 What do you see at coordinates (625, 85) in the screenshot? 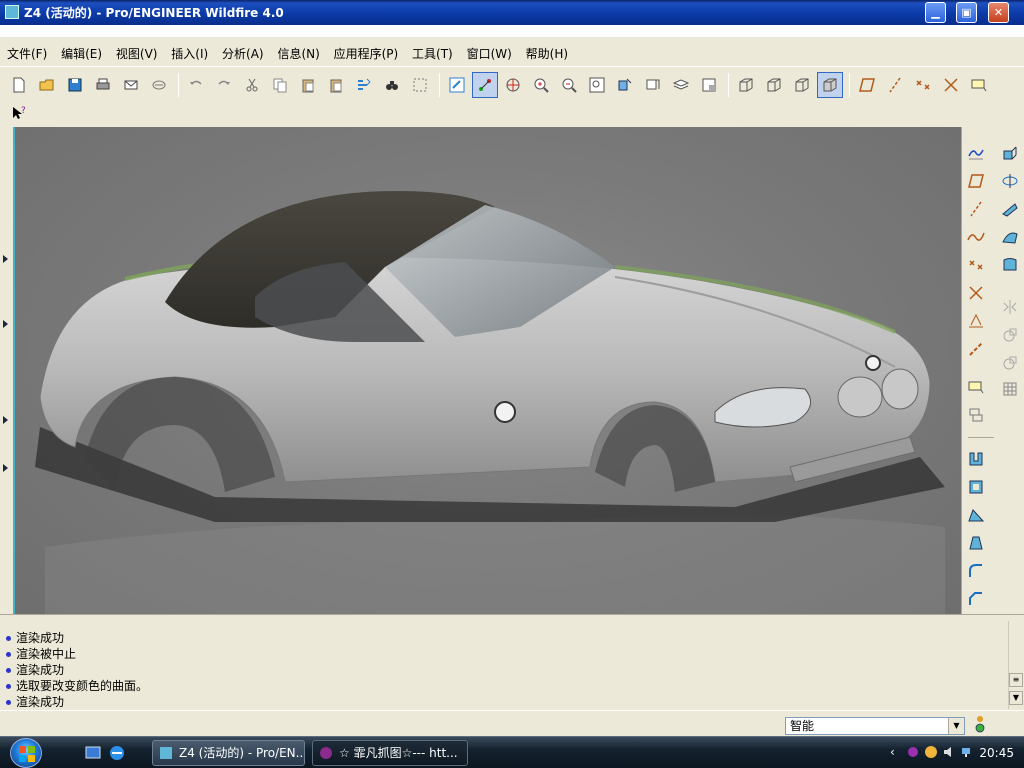
I see `reorient-icon` at bounding box center [625, 85].